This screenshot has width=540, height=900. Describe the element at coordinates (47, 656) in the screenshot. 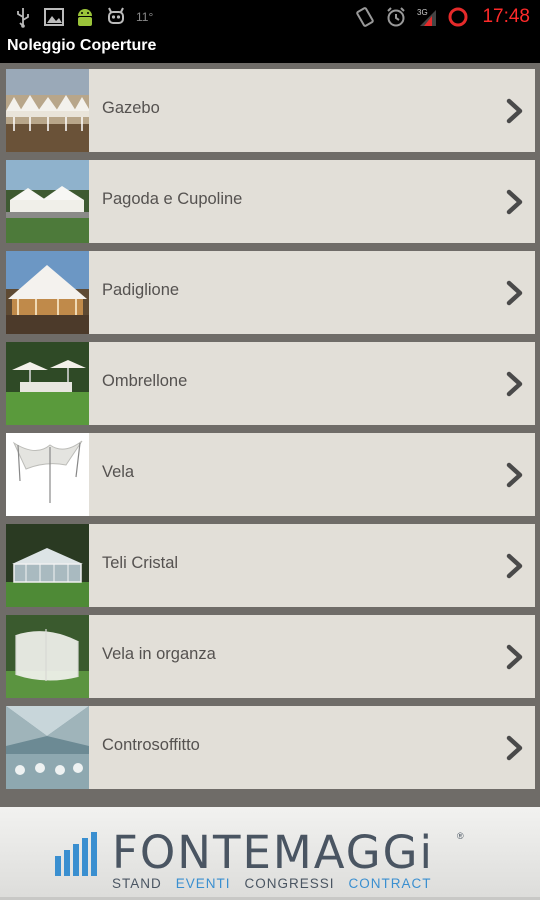

I see `organza-canopy-photo` at that location.